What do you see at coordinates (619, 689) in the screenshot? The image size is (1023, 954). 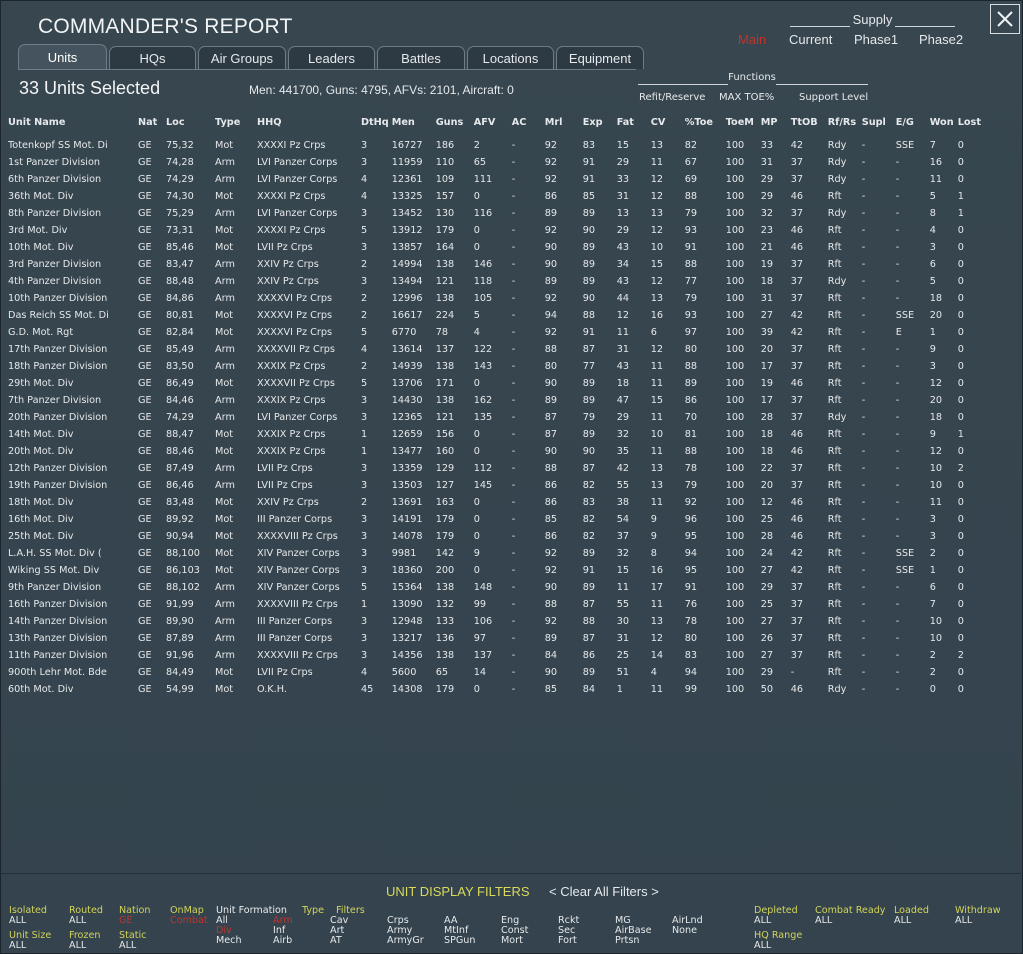 I see `table-cell: 1` at bounding box center [619, 689].